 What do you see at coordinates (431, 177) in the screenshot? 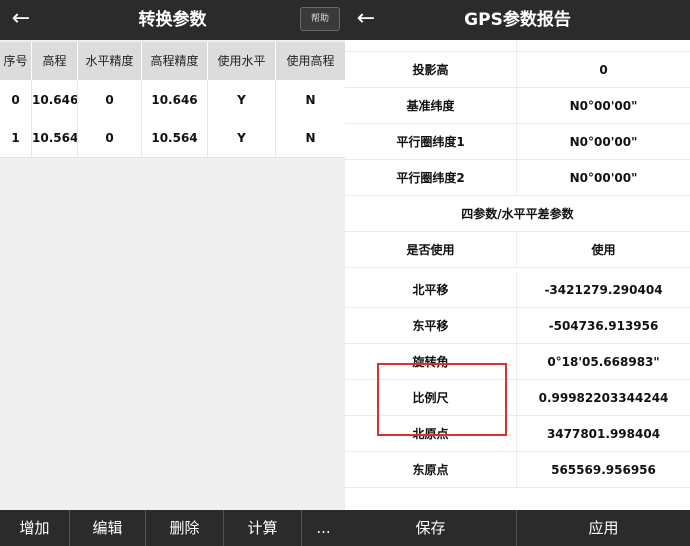
I see `param-key: 平行圈纬度2` at bounding box center [431, 177].